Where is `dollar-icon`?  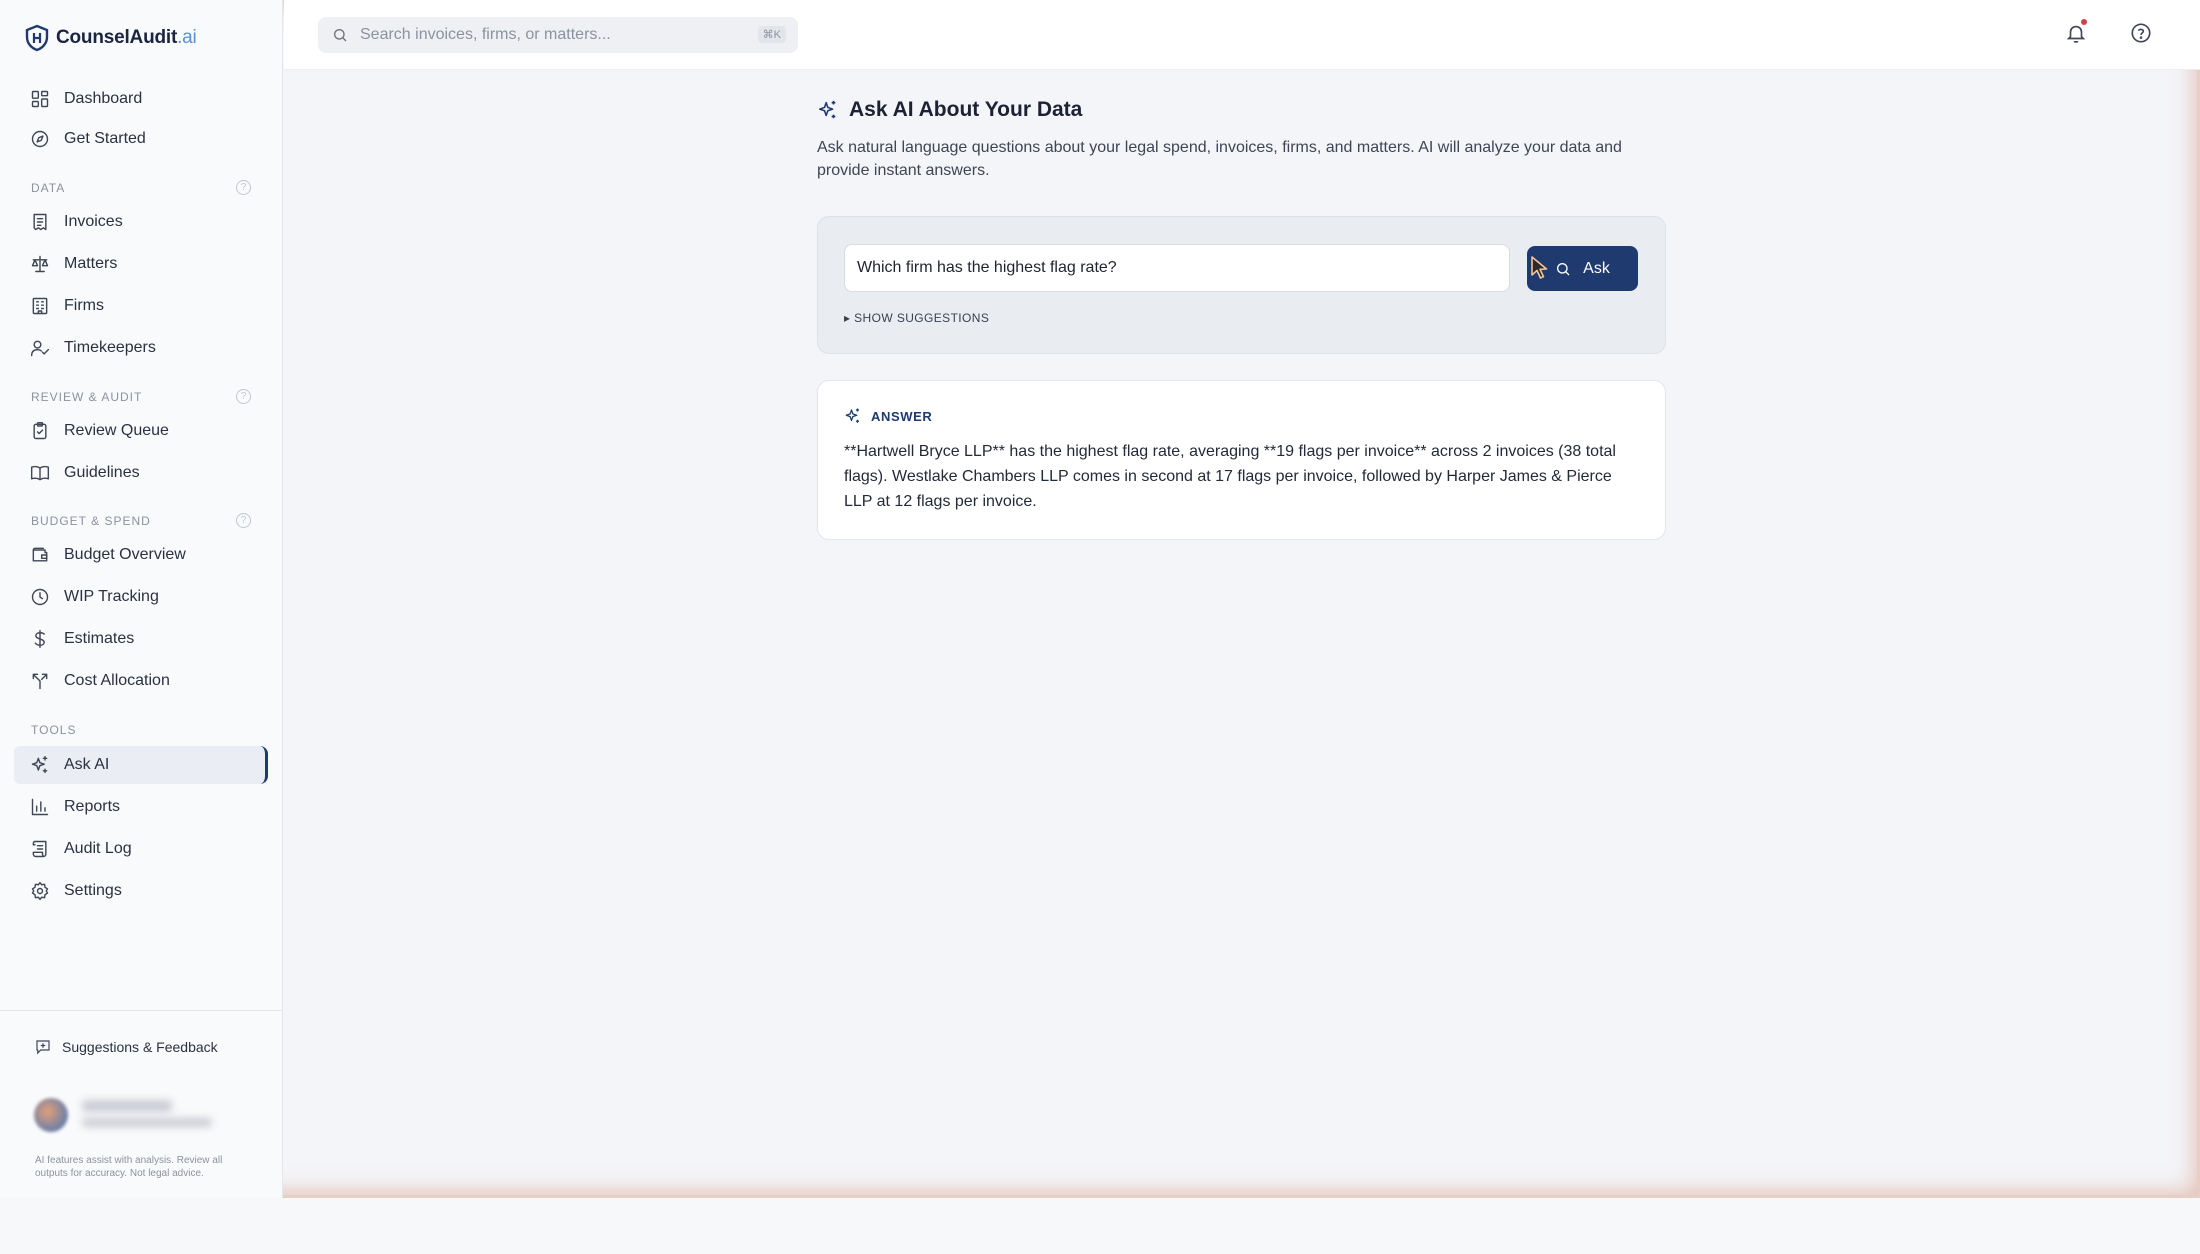 dollar-icon is located at coordinates (39, 639).